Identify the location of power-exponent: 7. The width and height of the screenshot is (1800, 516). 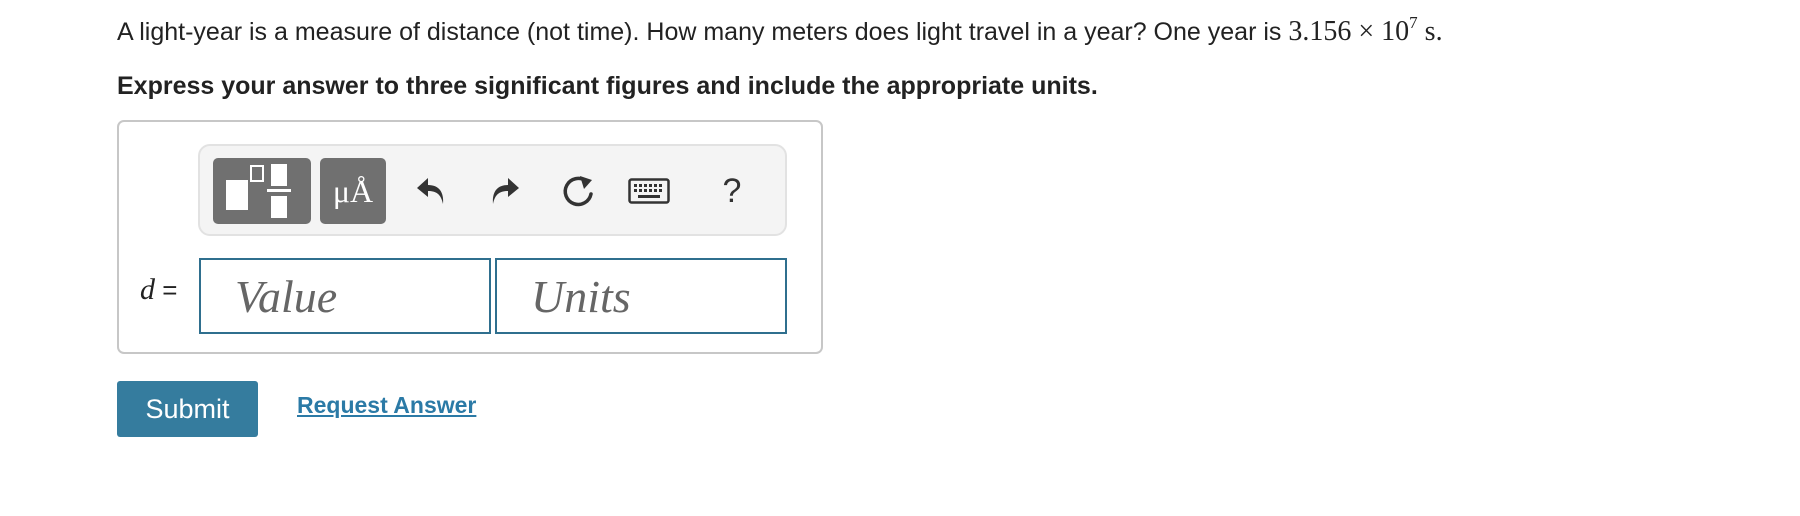
(1413, 22).